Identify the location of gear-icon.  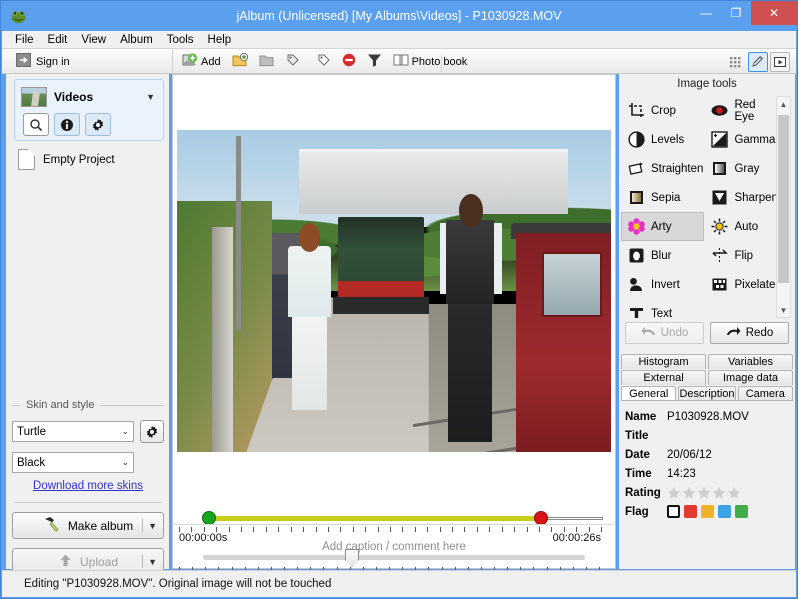
(98, 124).